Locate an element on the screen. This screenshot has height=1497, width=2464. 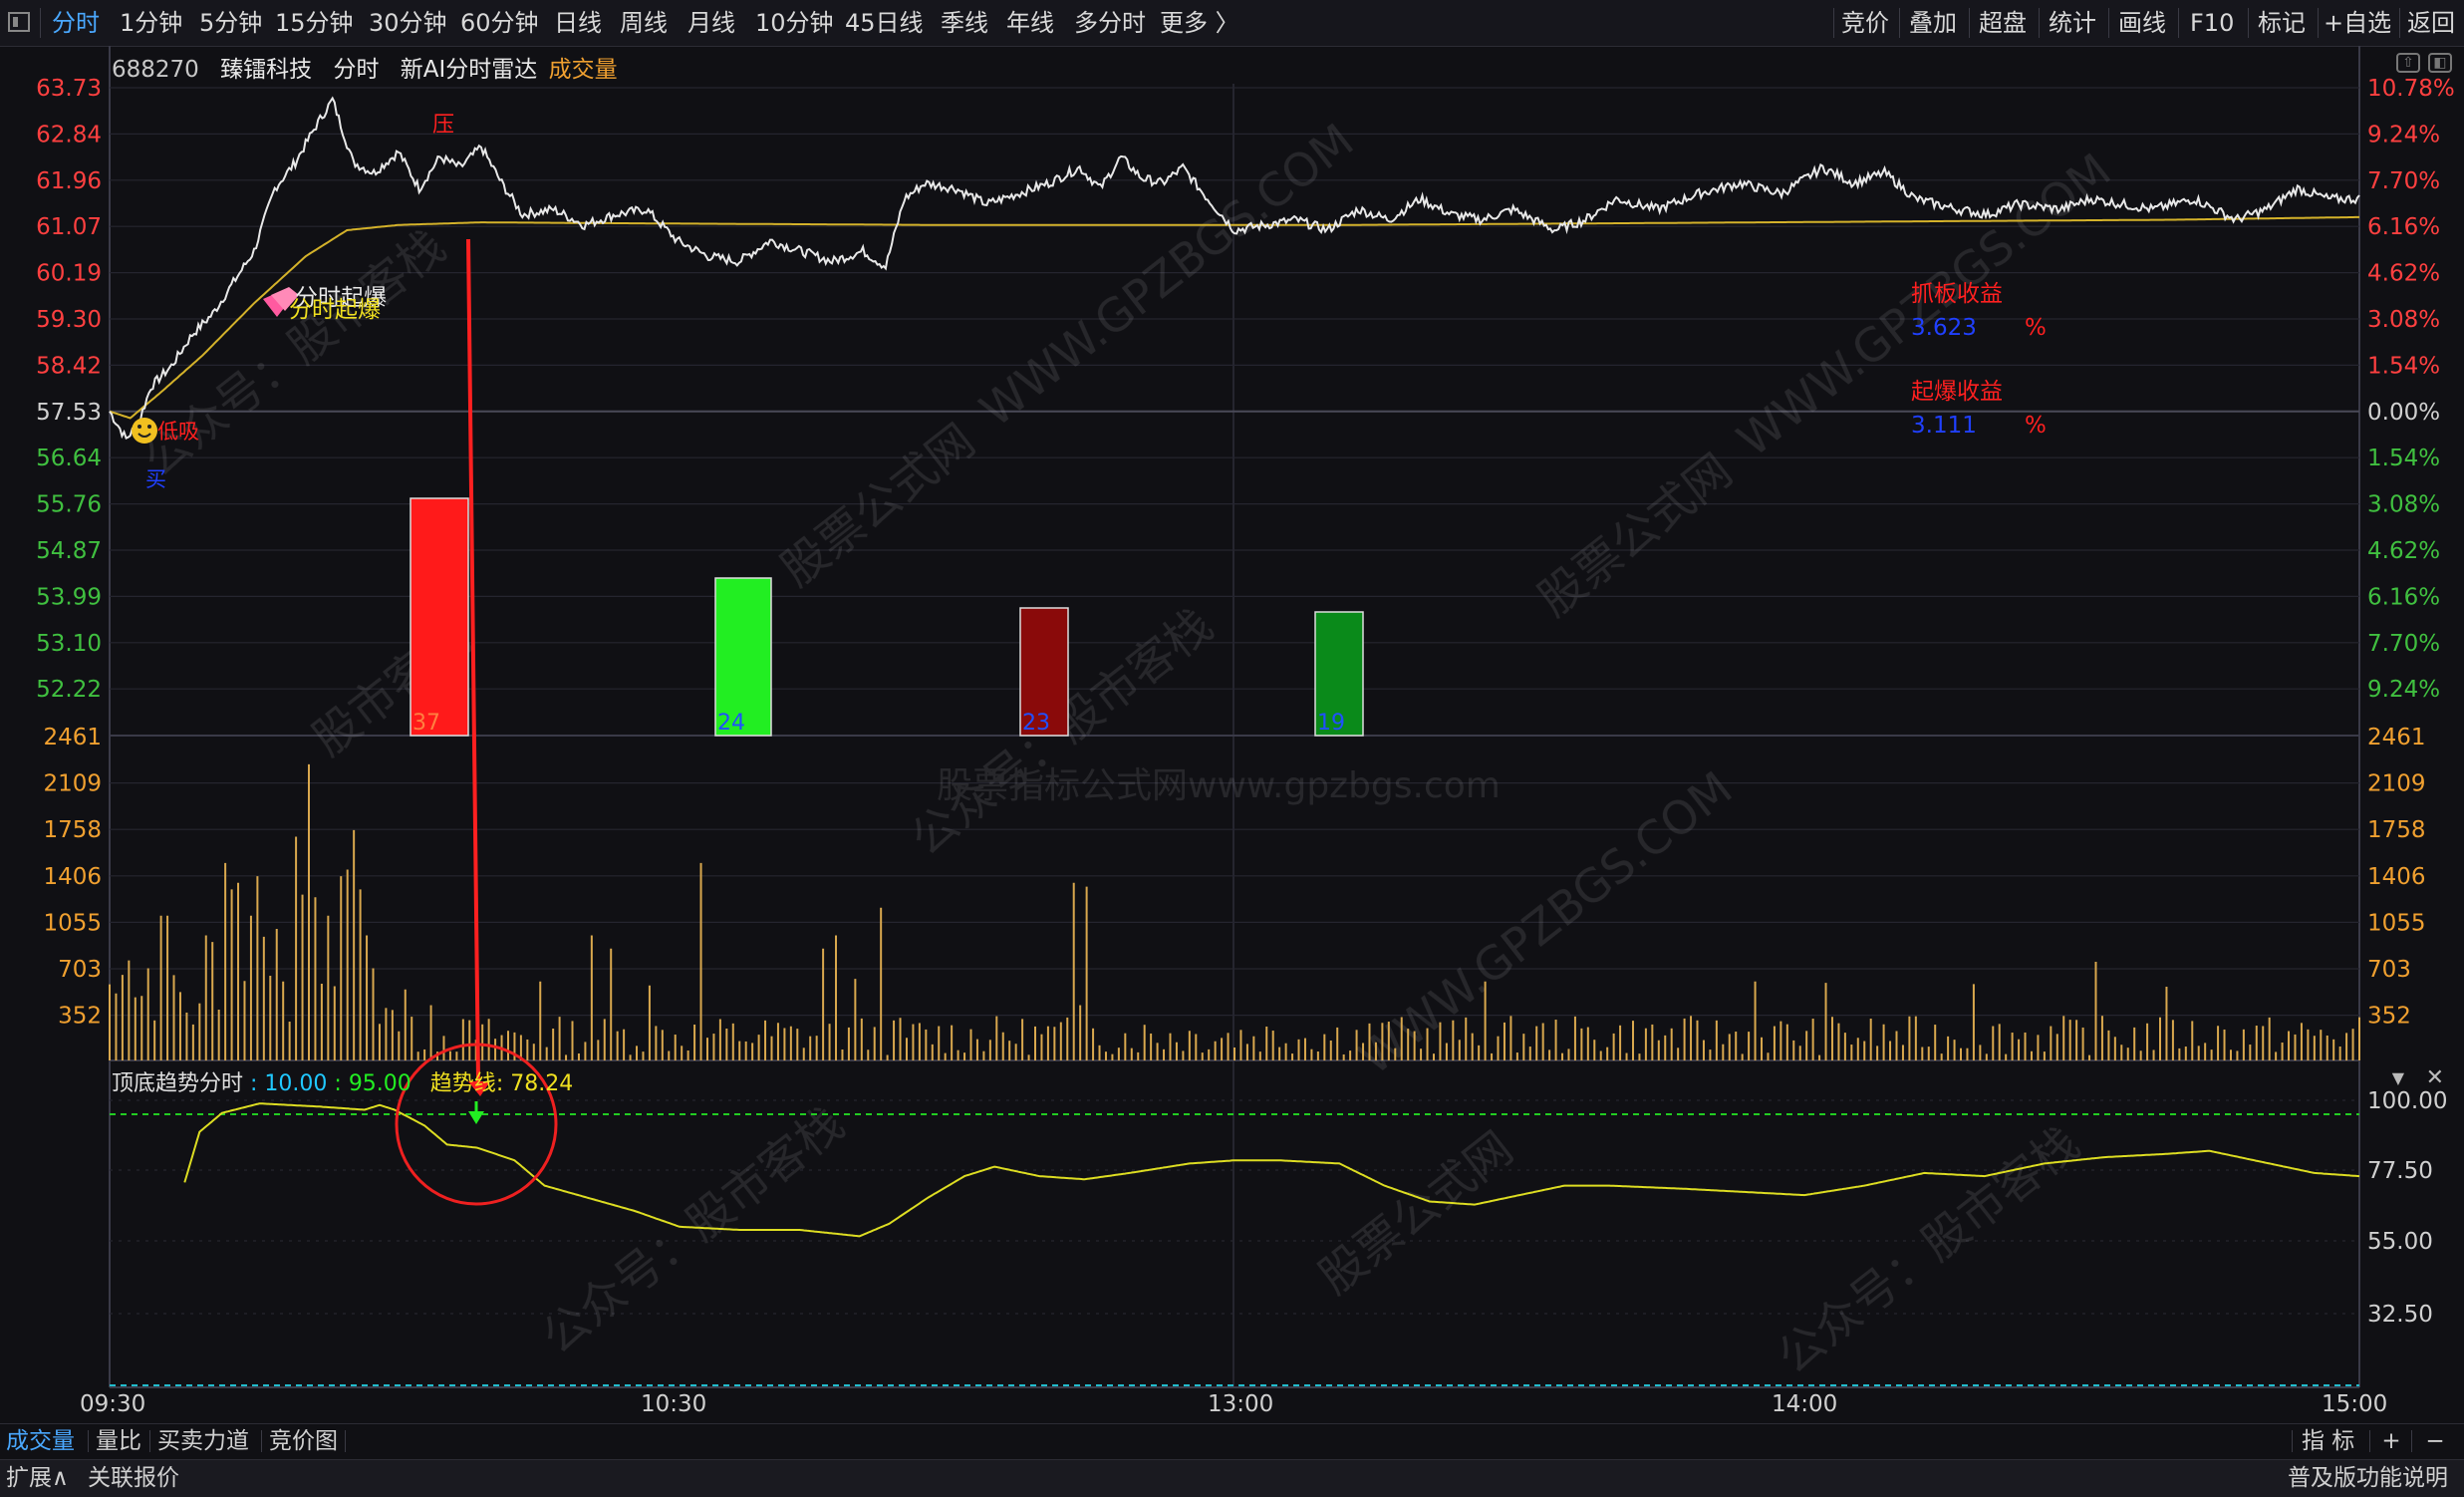
time-tick-label: 14:00 is located at coordinates (1804, 1404).